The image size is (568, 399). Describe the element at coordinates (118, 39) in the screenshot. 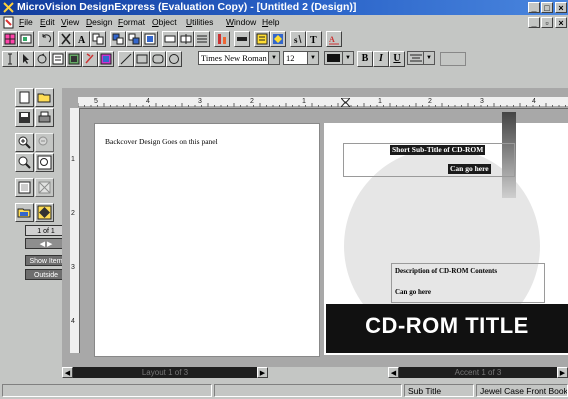

I see `arrange-button` at that location.